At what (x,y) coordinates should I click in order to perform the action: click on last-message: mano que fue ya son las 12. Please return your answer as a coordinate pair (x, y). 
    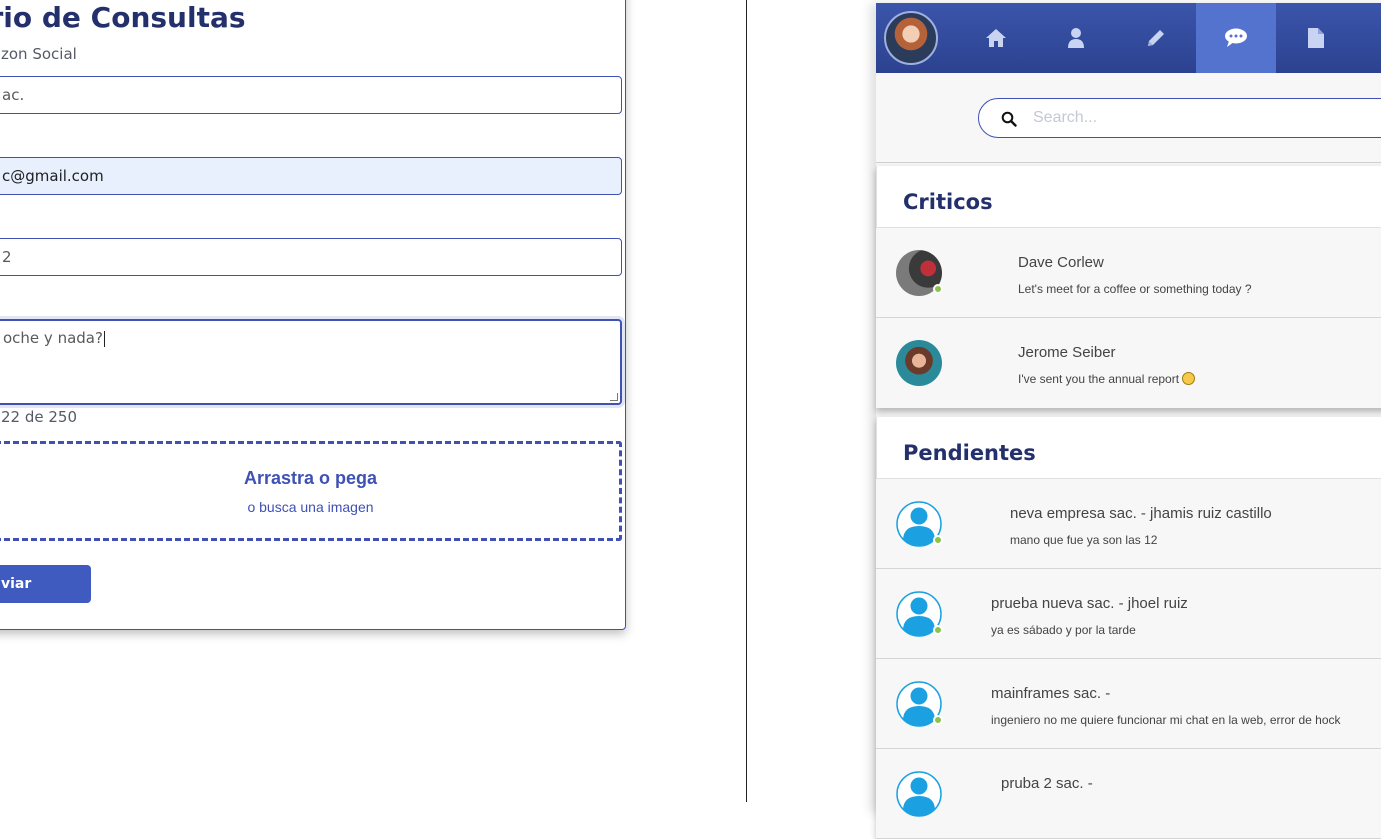
    Looking at the image, I should click on (1084, 540).